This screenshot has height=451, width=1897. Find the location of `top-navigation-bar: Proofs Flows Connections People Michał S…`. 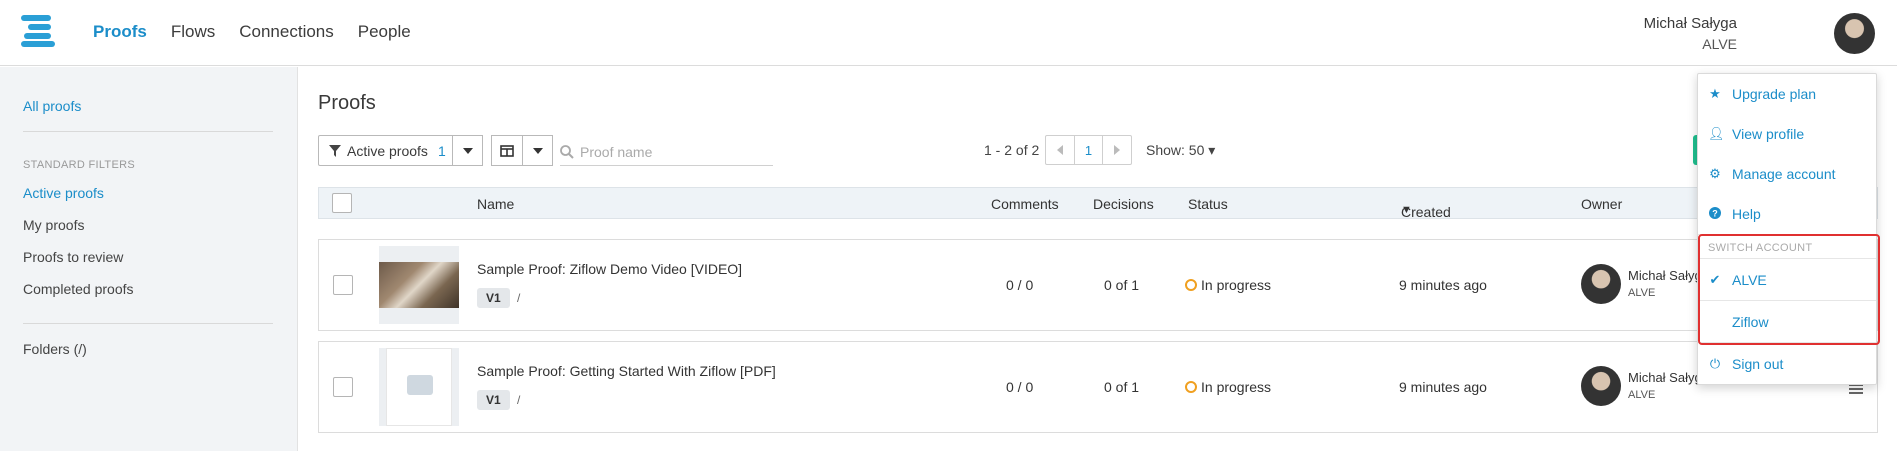

top-navigation-bar: Proofs Flows Connections People Michał S… is located at coordinates (948, 33).